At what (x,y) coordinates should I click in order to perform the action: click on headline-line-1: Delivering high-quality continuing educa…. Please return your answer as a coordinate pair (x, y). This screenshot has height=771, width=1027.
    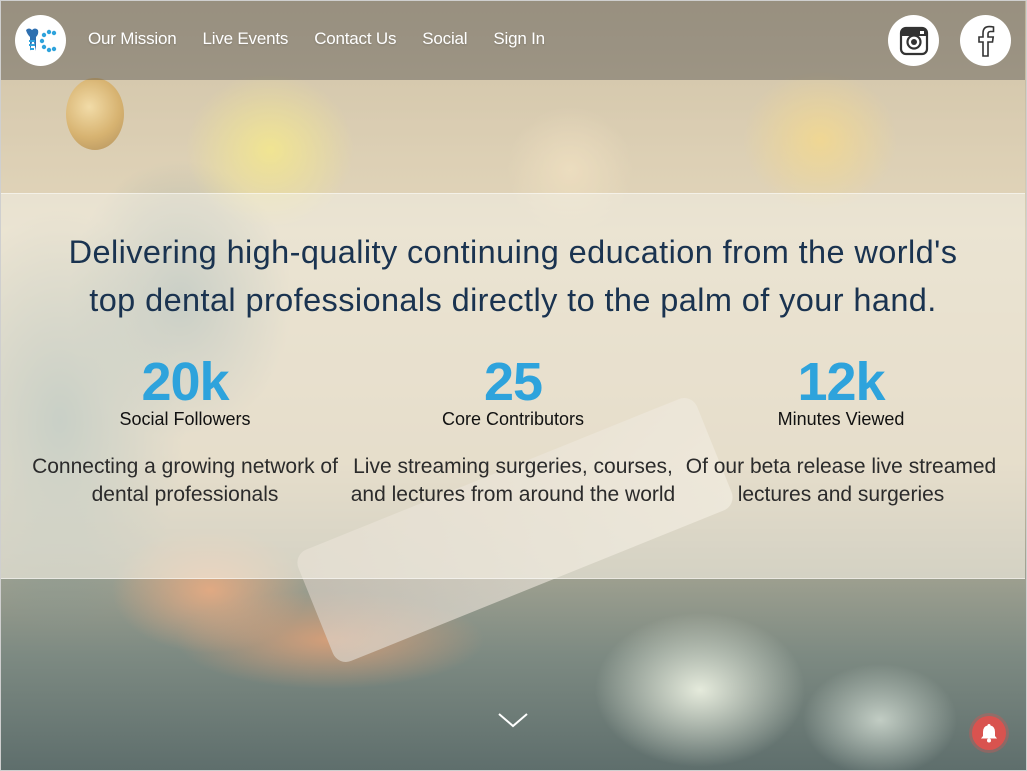
    Looking at the image, I should click on (513, 252).